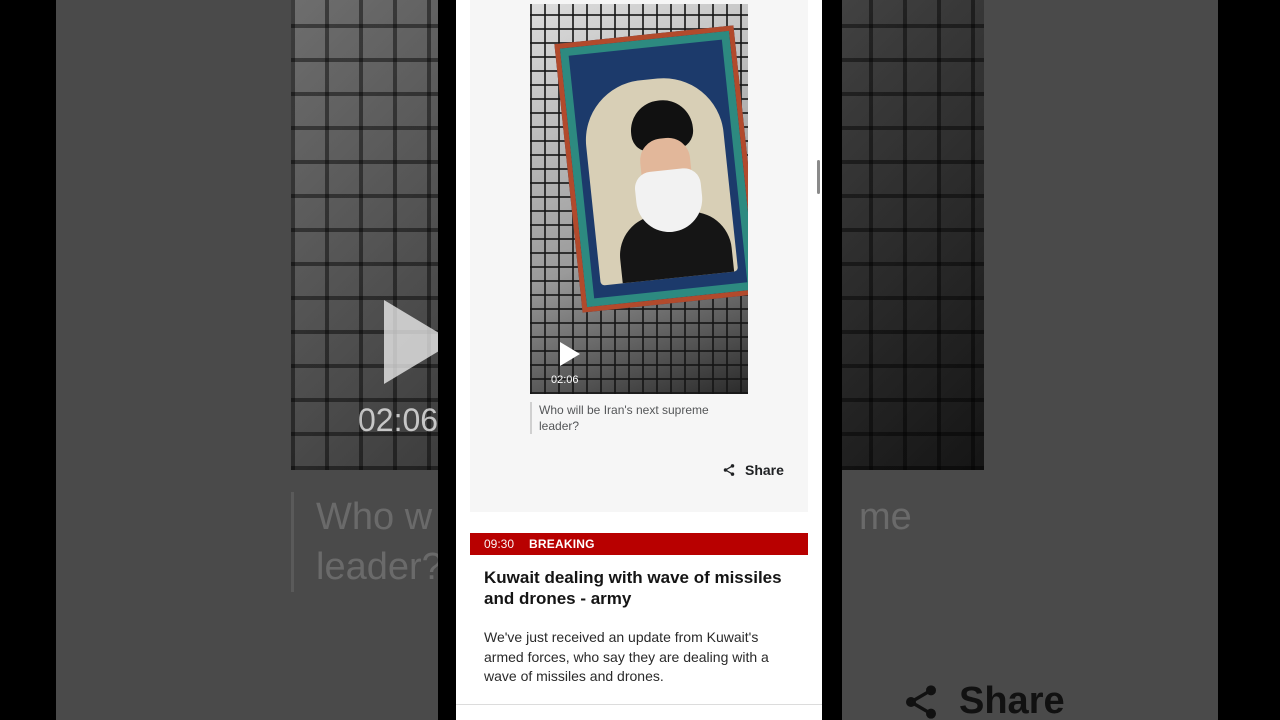 The image size is (1280, 720). What do you see at coordinates (629, 418) in the screenshot?
I see `video-caption: Who will be Iran's next supreme leader?` at bounding box center [629, 418].